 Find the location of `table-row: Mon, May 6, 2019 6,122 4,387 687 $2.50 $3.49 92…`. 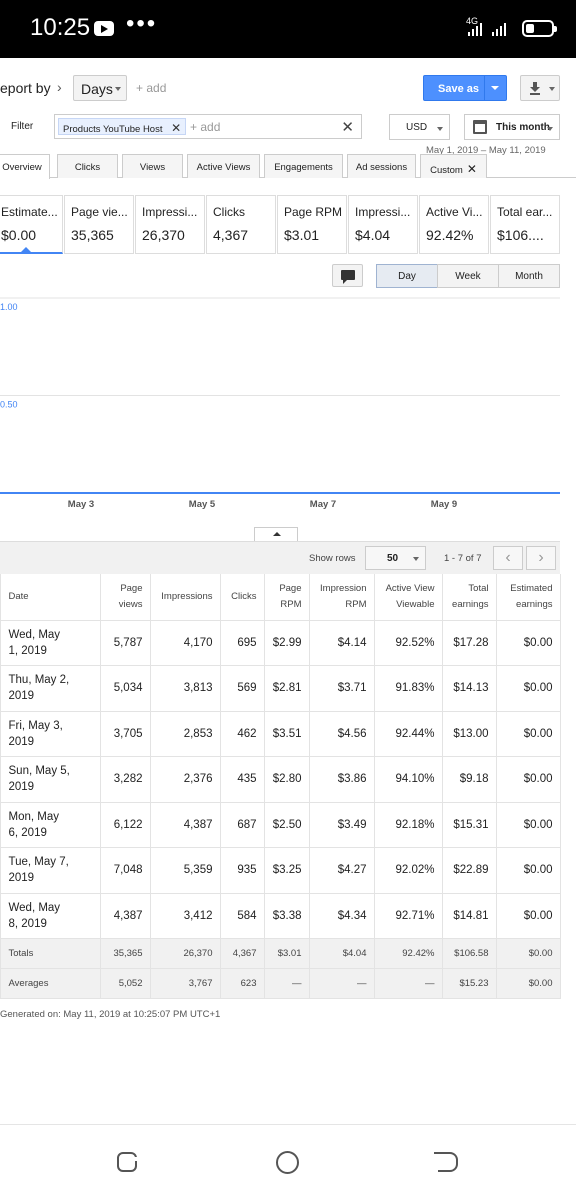

table-row: Mon, May 6, 2019 6,122 4,387 687 $2.50 $3.49 92… is located at coordinates (280, 825).